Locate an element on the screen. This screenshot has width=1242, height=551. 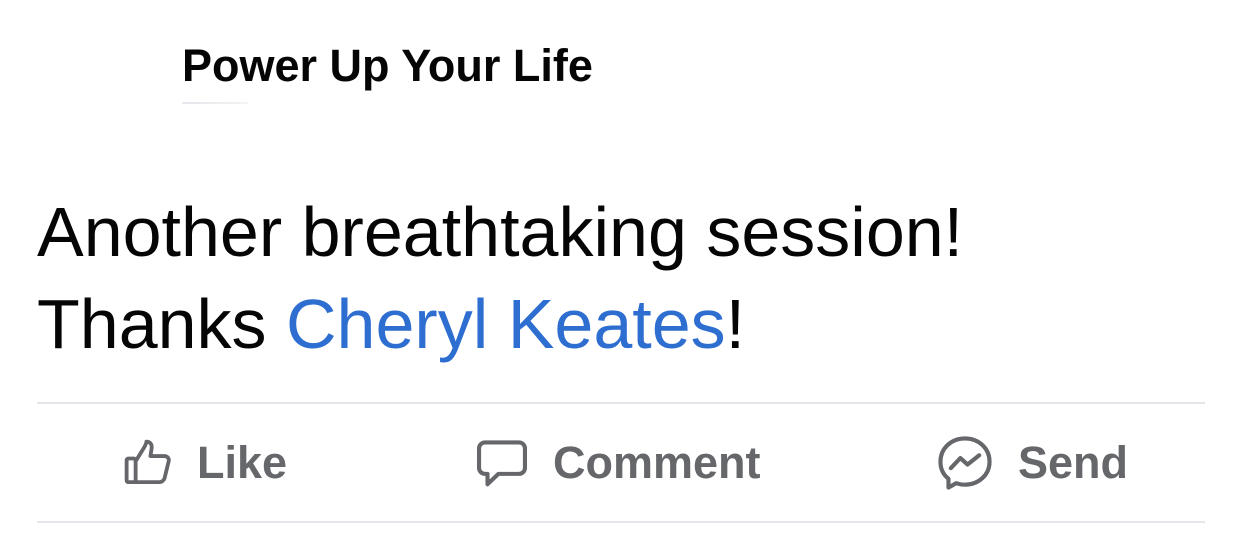
comment-button: Comment is located at coordinates (617, 462).